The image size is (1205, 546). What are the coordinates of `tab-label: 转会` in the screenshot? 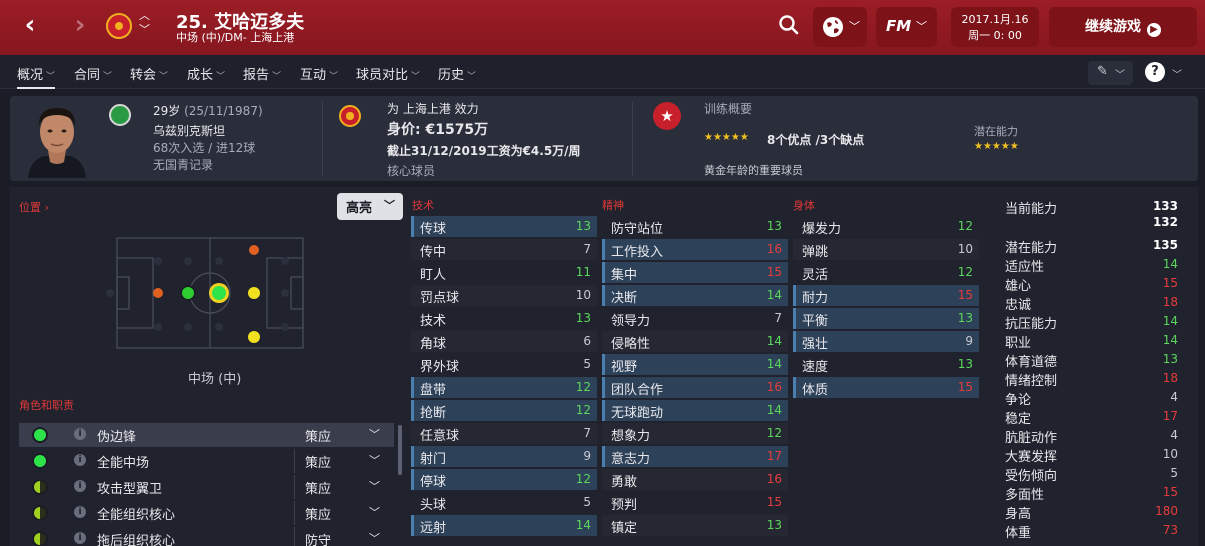 It's located at (143, 75).